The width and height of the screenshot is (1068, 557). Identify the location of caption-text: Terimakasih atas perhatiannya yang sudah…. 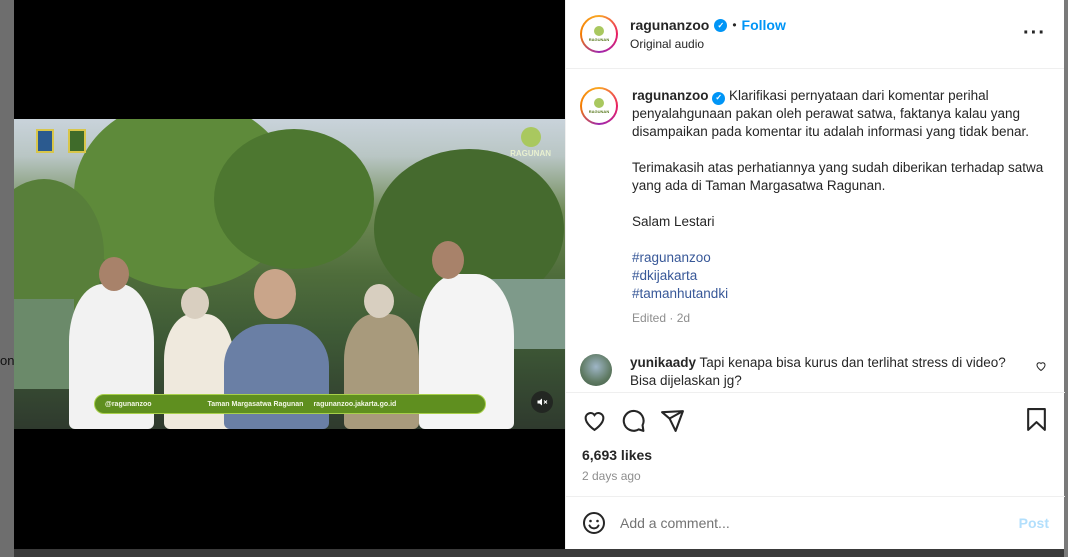
(838, 176).